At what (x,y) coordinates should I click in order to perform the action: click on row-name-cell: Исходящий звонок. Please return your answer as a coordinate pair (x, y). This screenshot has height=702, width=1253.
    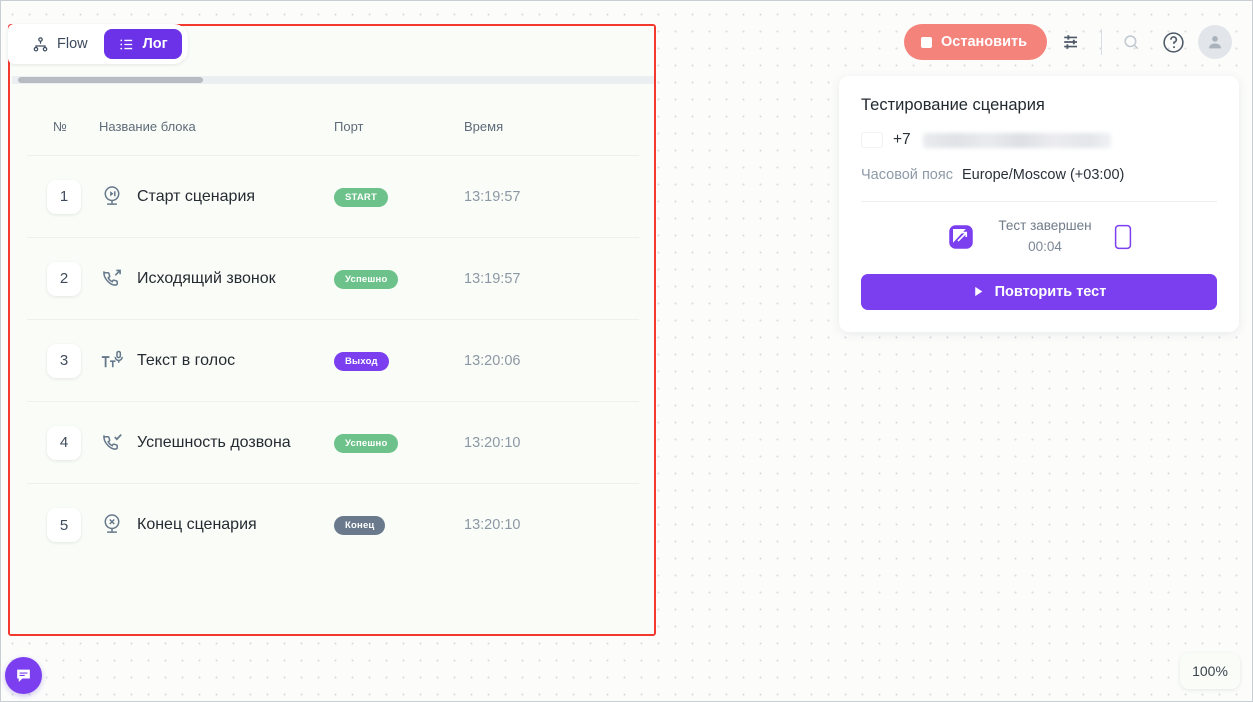
    Looking at the image, I should click on (216, 279).